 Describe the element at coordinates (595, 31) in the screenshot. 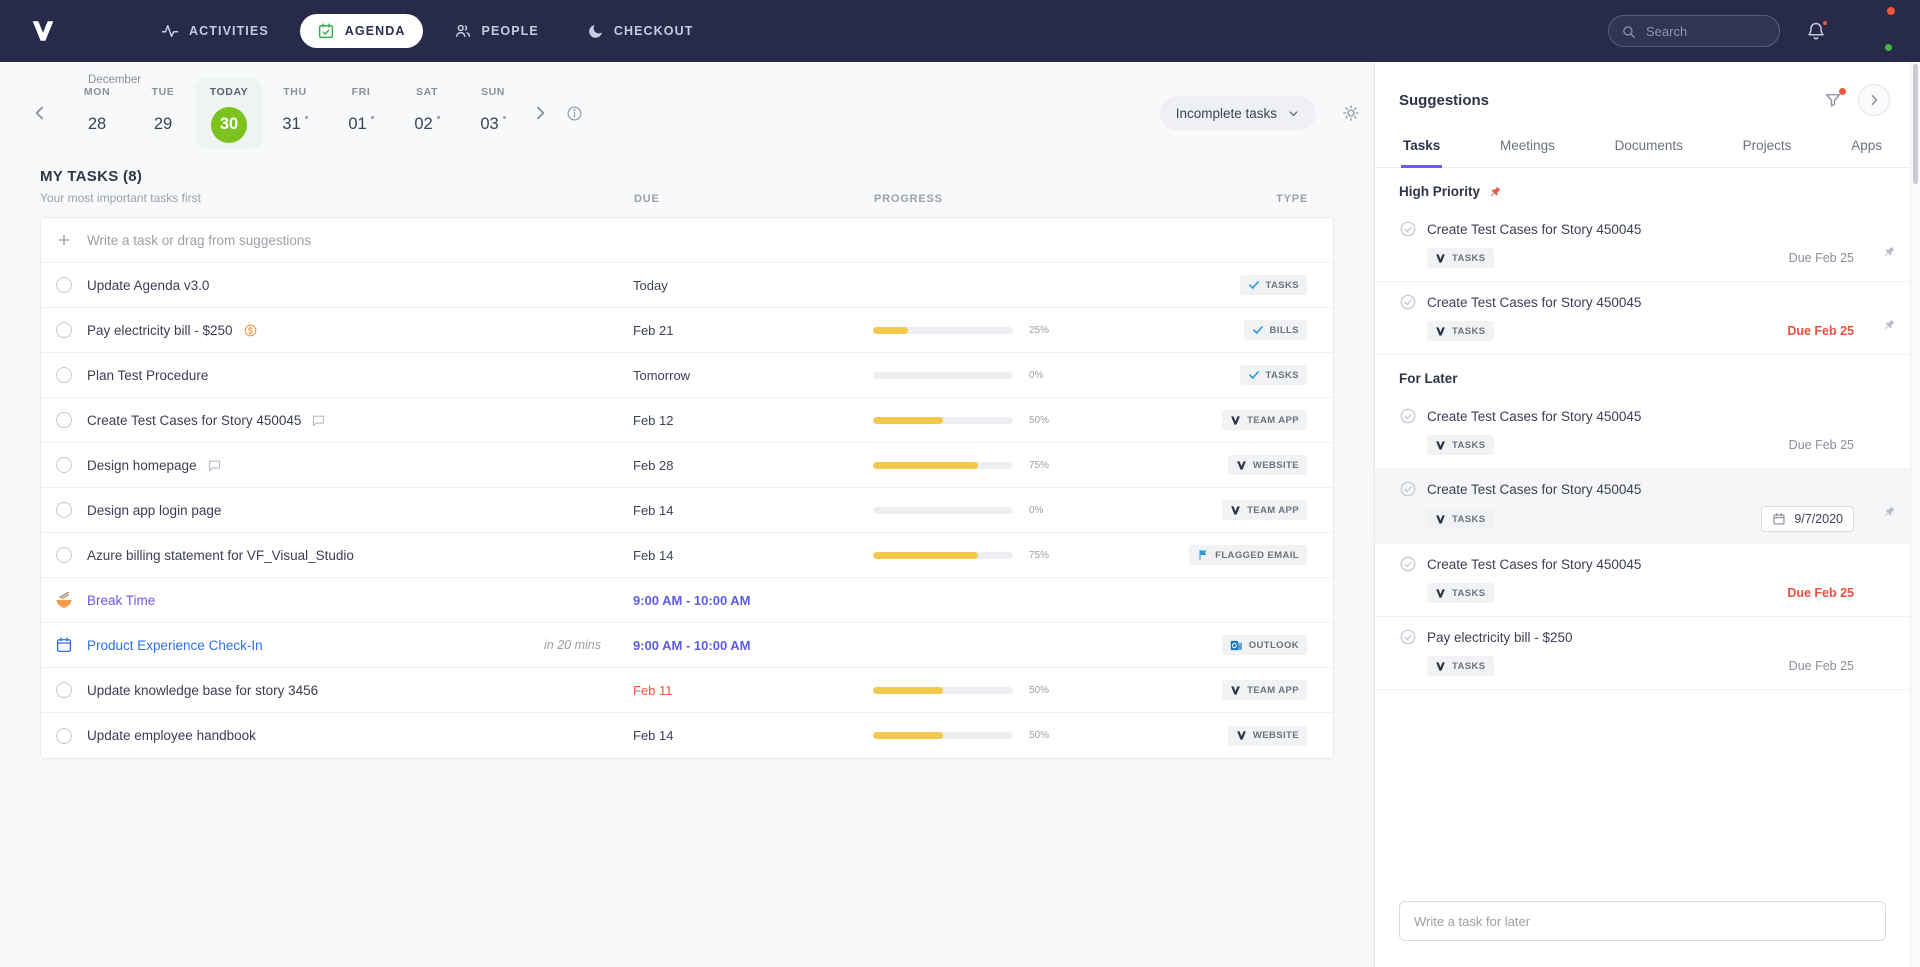

I see `checkout-moon-icon` at that location.